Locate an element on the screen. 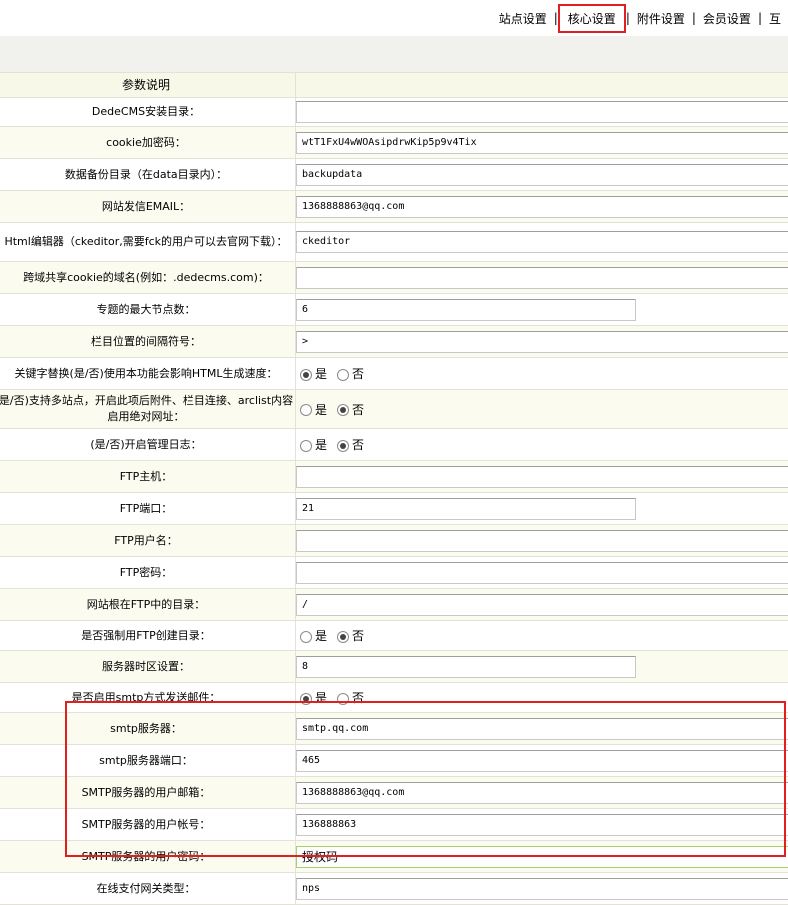 The width and height of the screenshot is (788, 905). setting-value-cell: 6 is located at coordinates (542, 310).